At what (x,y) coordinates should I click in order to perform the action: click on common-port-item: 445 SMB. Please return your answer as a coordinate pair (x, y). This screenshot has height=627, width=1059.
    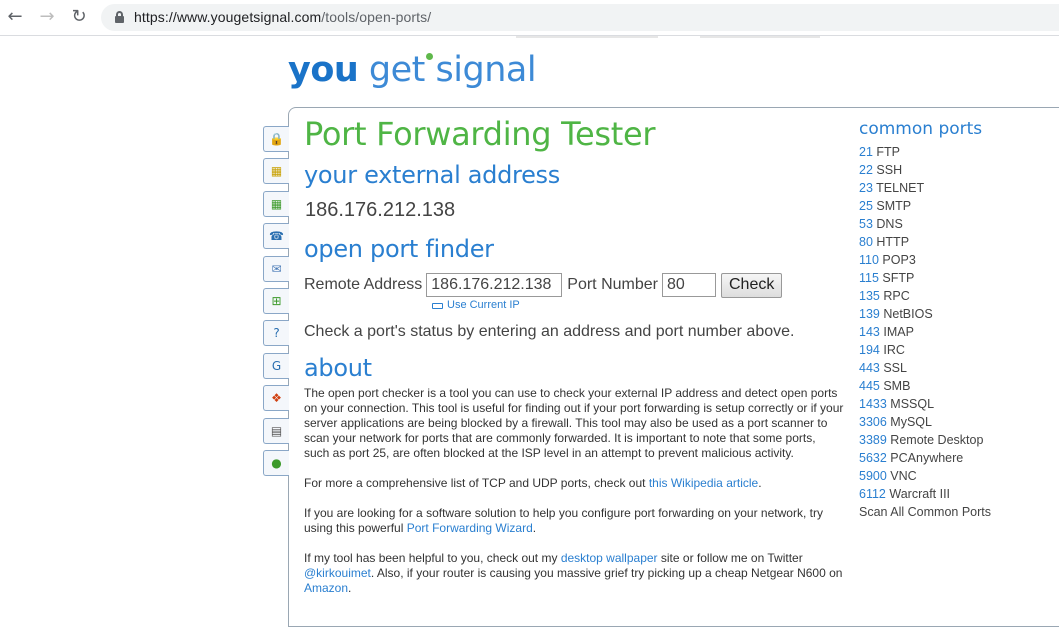
    Looking at the image, I should click on (925, 386).